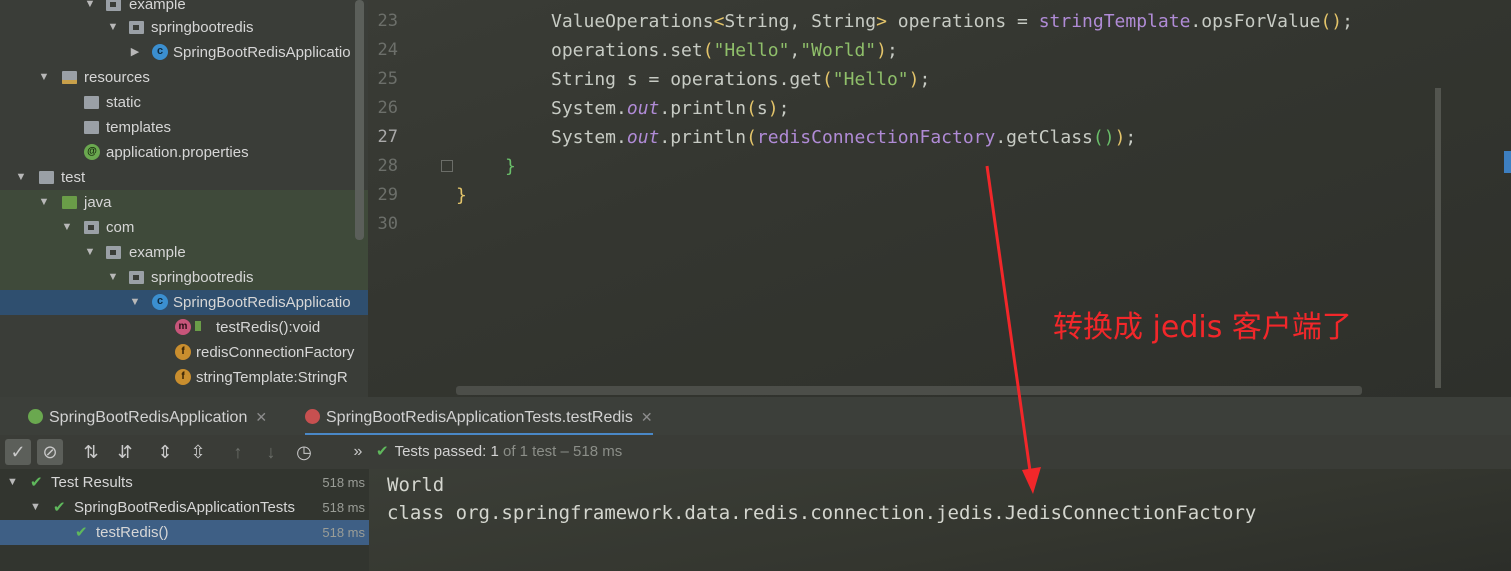 This screenshot has width=1511, height=571. I want to click on code-token: ), so click(914, 79).